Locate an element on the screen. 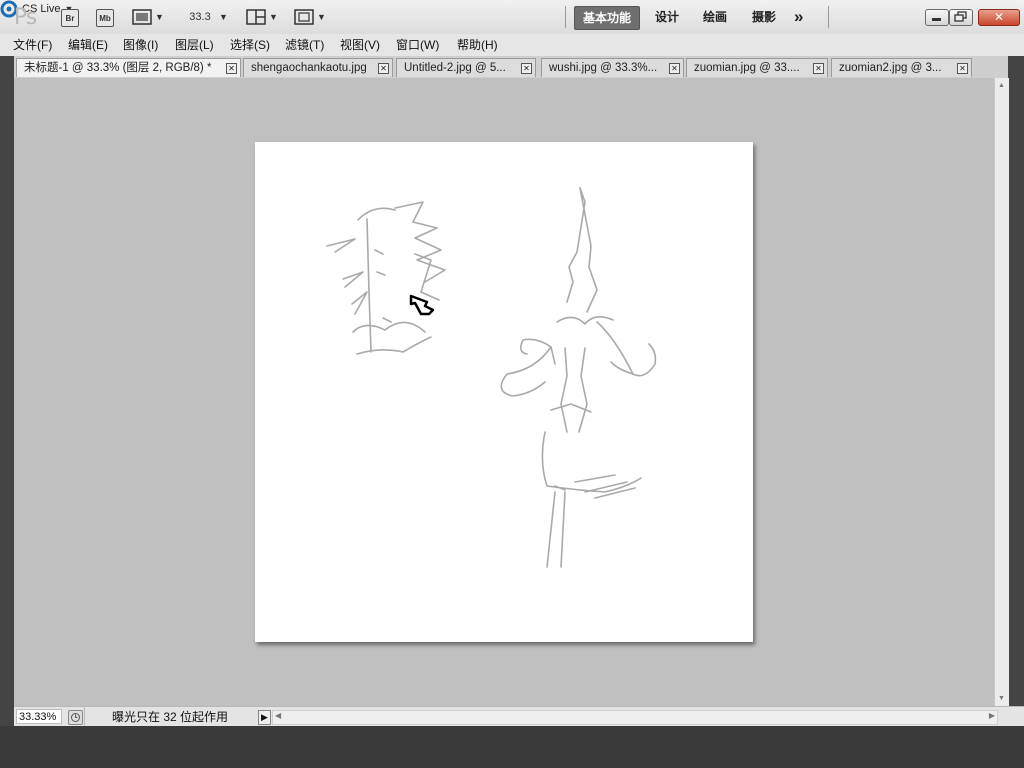 This screenshot has width=1024, height=768. menu-layer: 图层(L) is located at coordinates (194, 45).